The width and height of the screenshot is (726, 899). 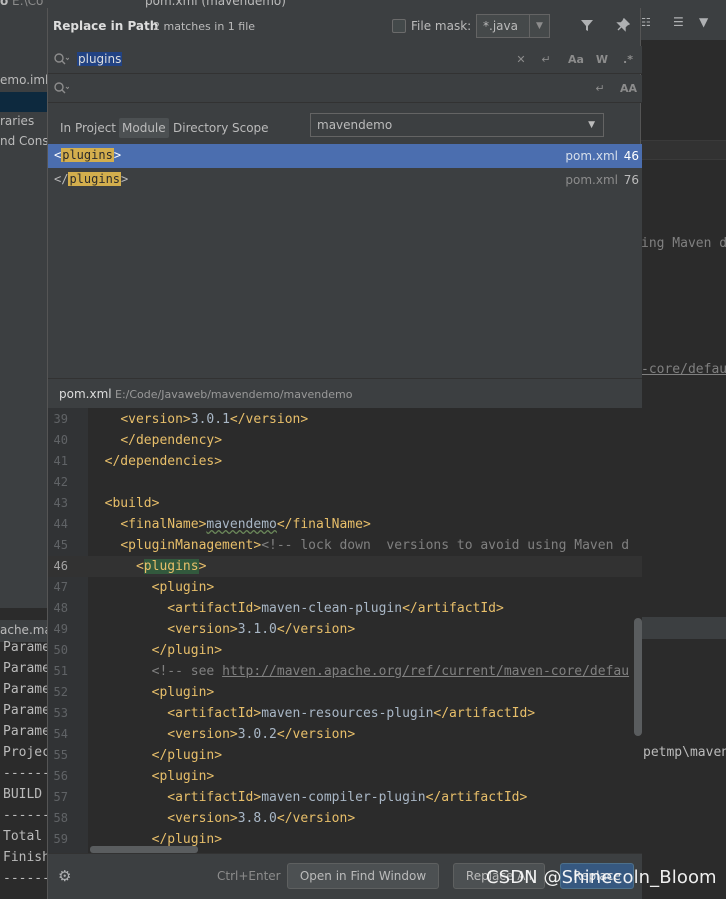 I want to click on preview-file-name: pom.xml, so click(x=85, y=394).